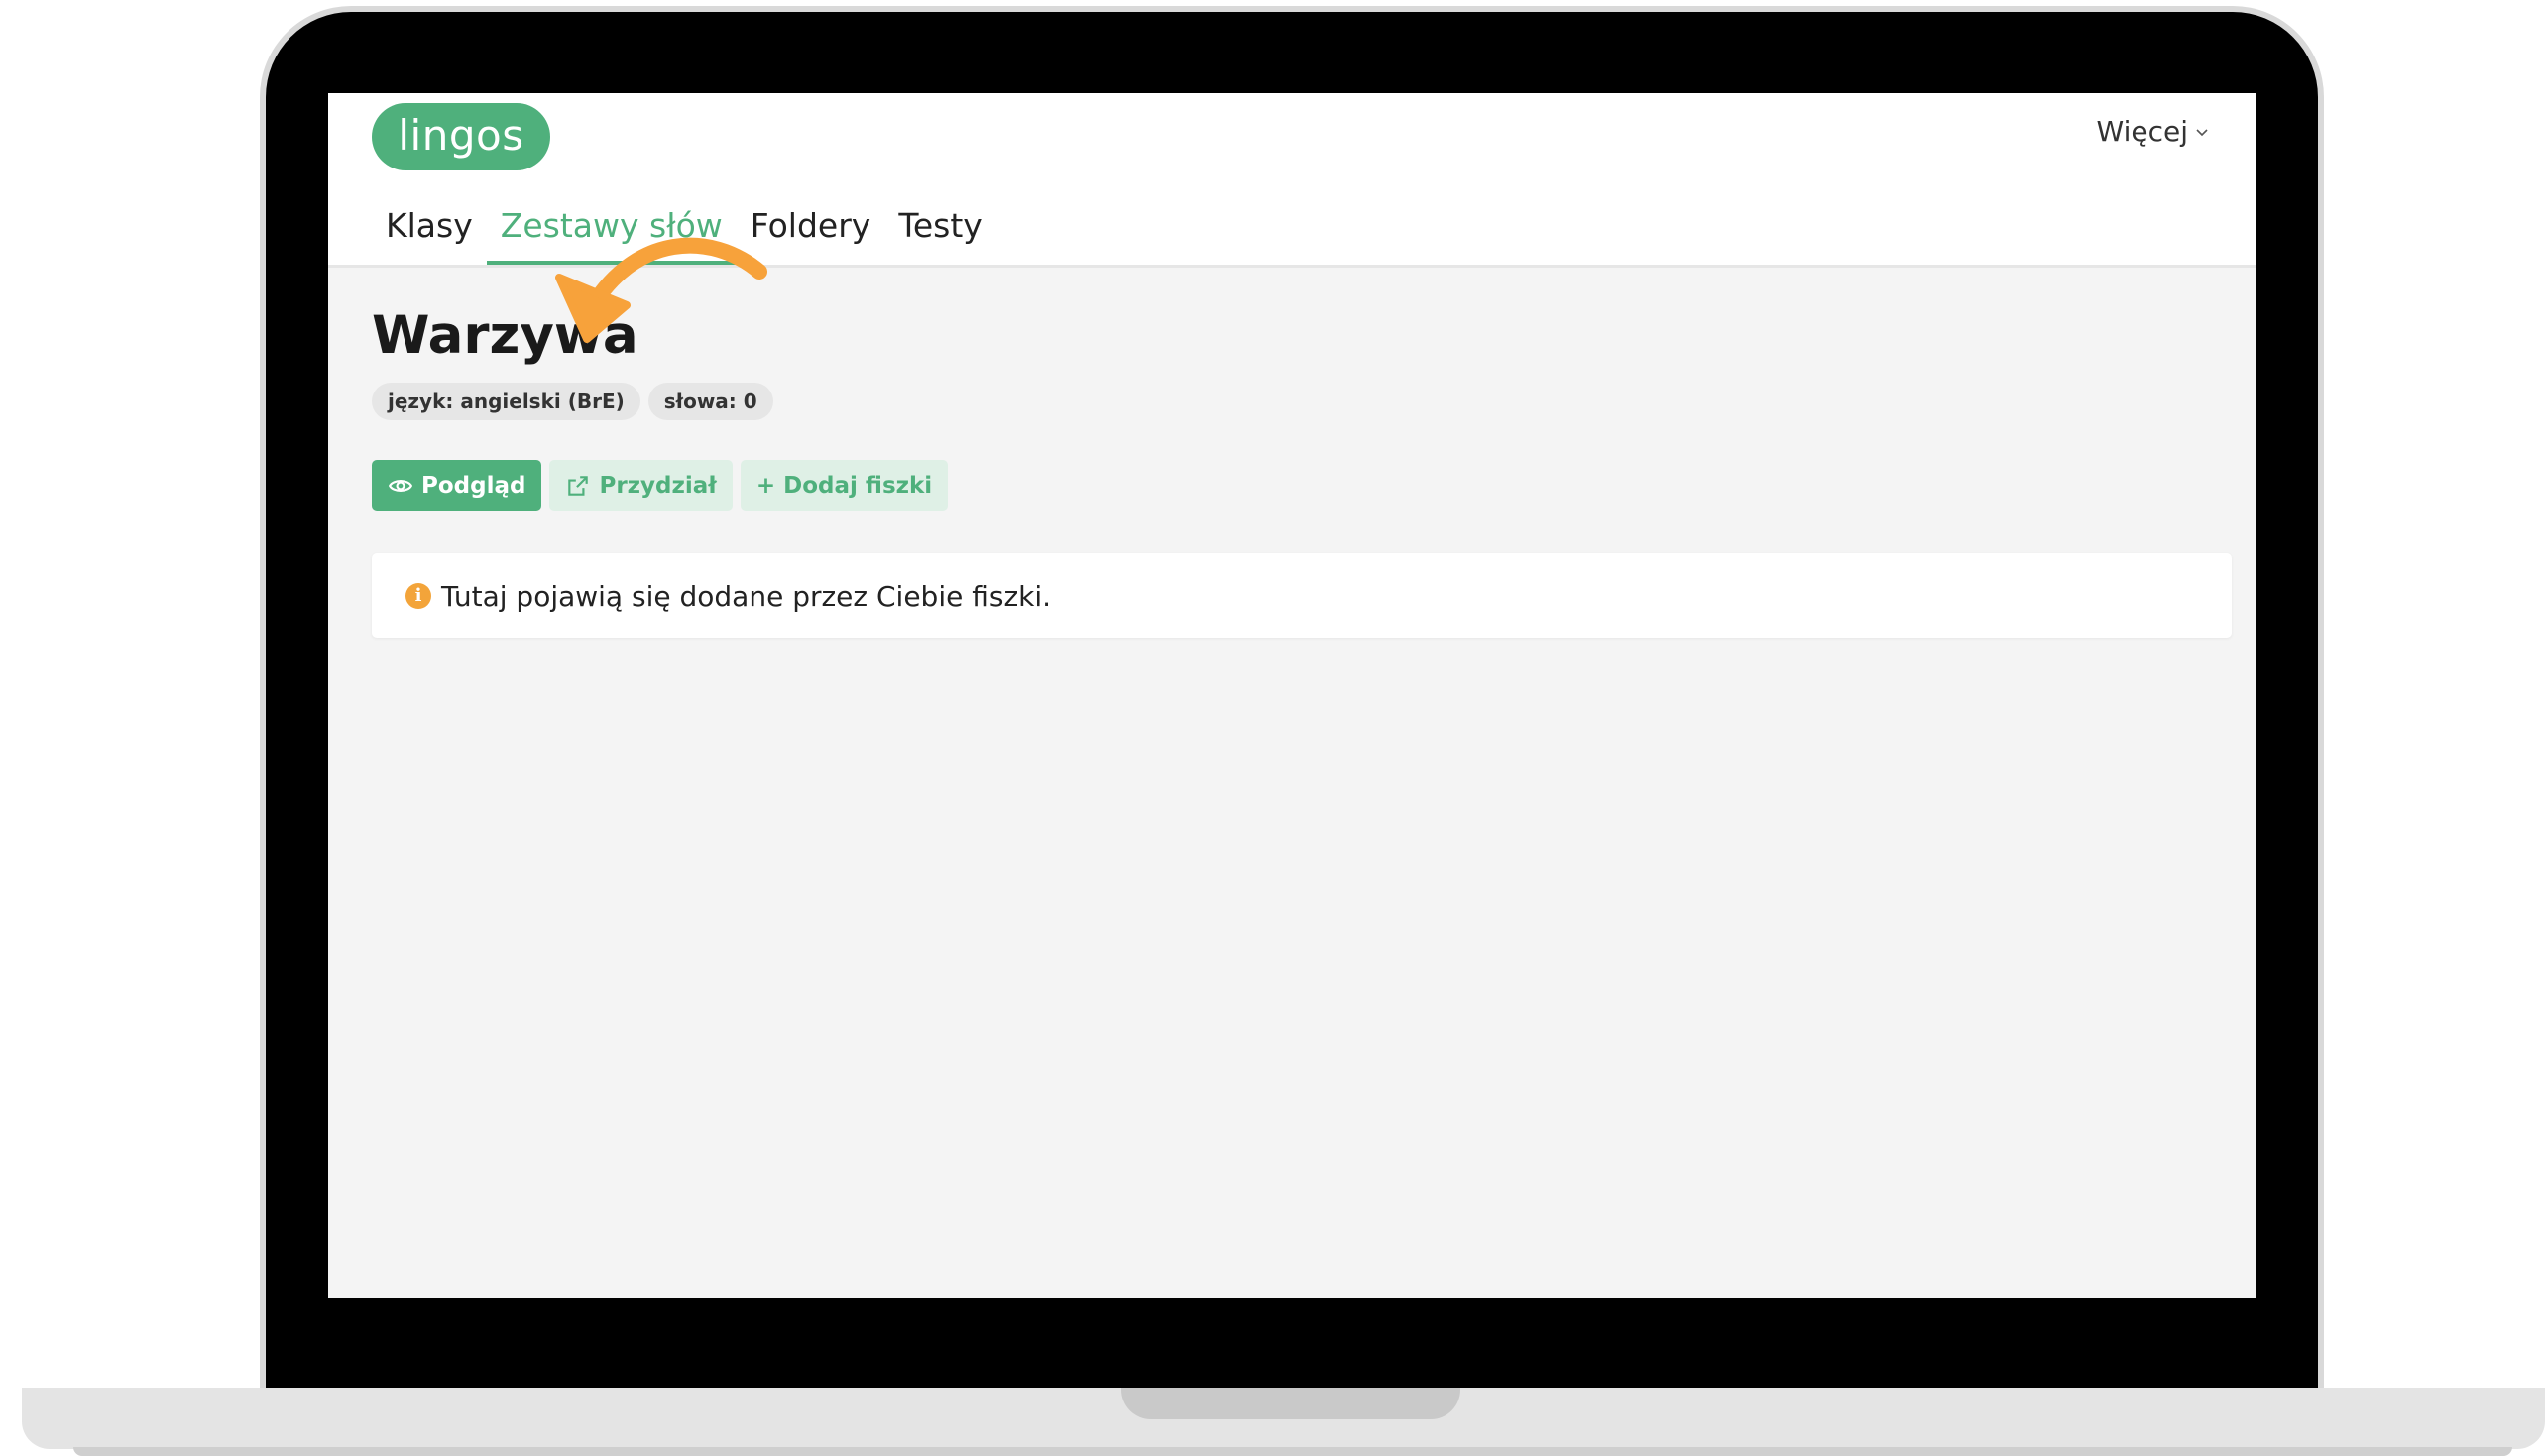  What do you see at coordinates (473, 486) in the screenshot?
I see `preview-button-label: Podgląd` at bounding box center [473, 486].